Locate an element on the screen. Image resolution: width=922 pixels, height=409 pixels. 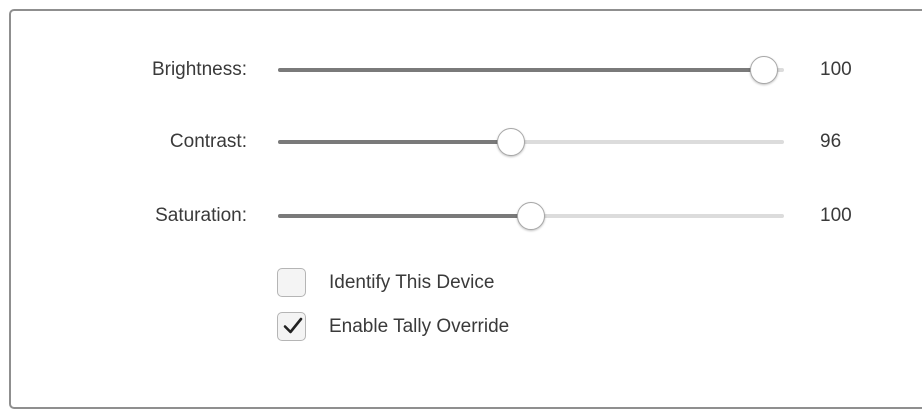
identify-device-label: Identify This Device is located at coordinates (412, 282).